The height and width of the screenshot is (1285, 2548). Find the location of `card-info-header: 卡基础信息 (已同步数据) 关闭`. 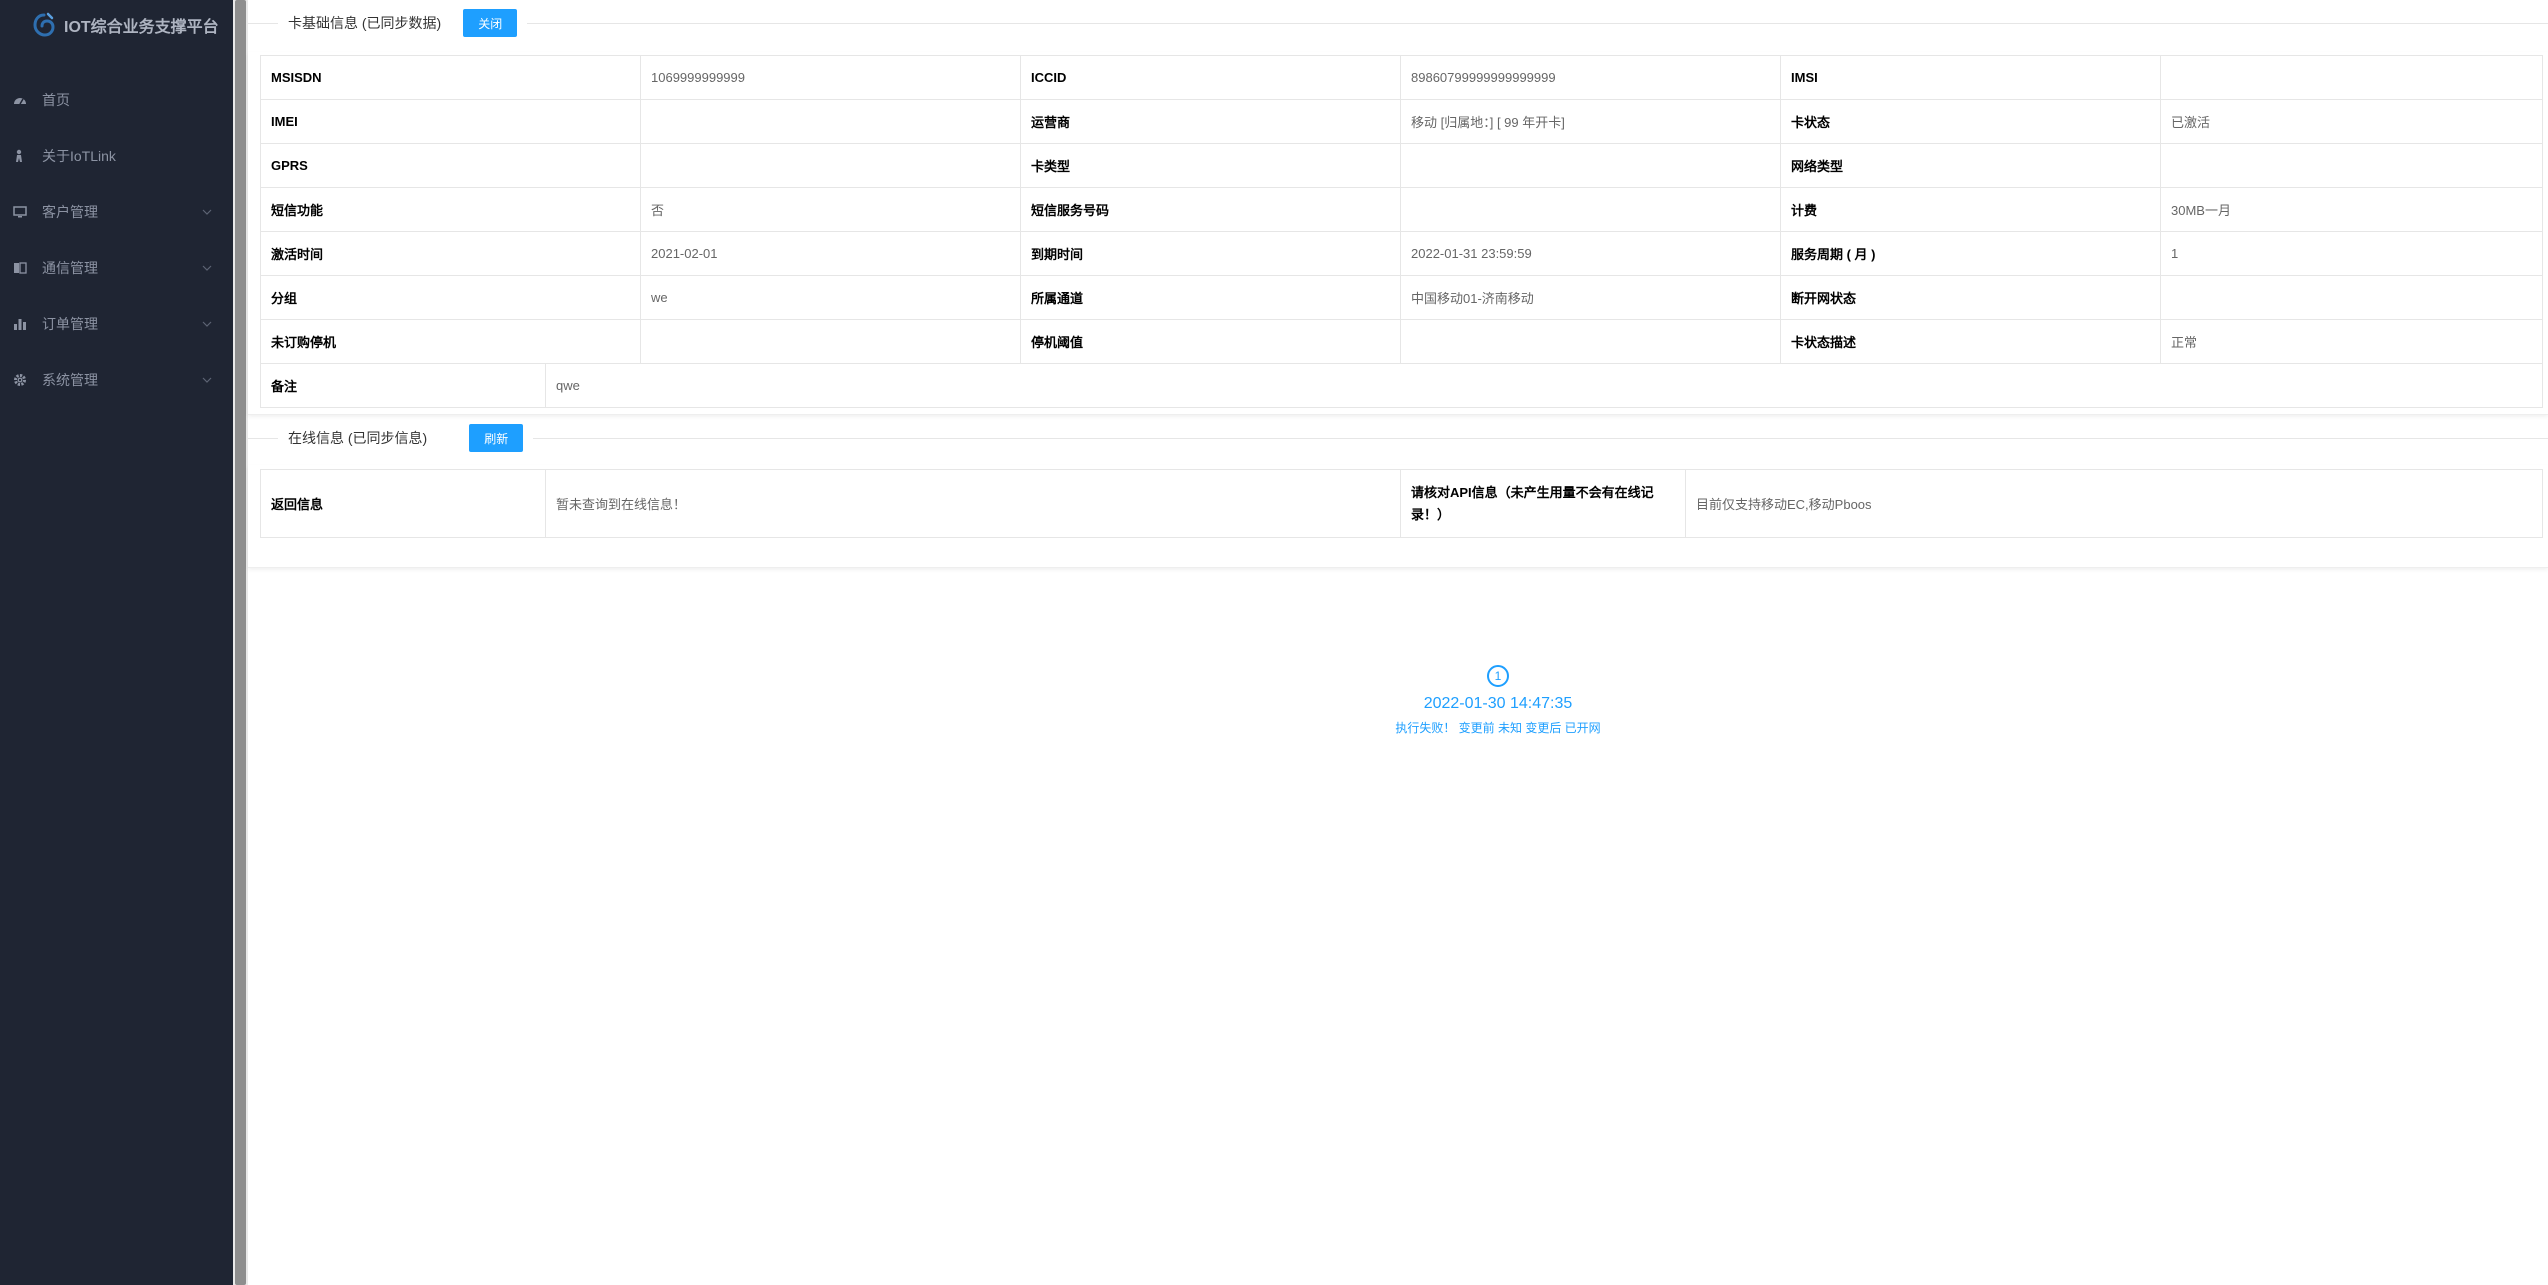

card-info-header: 卡基础信息 (已同步数据) 关闭 is located at coordinates (1398, 23).